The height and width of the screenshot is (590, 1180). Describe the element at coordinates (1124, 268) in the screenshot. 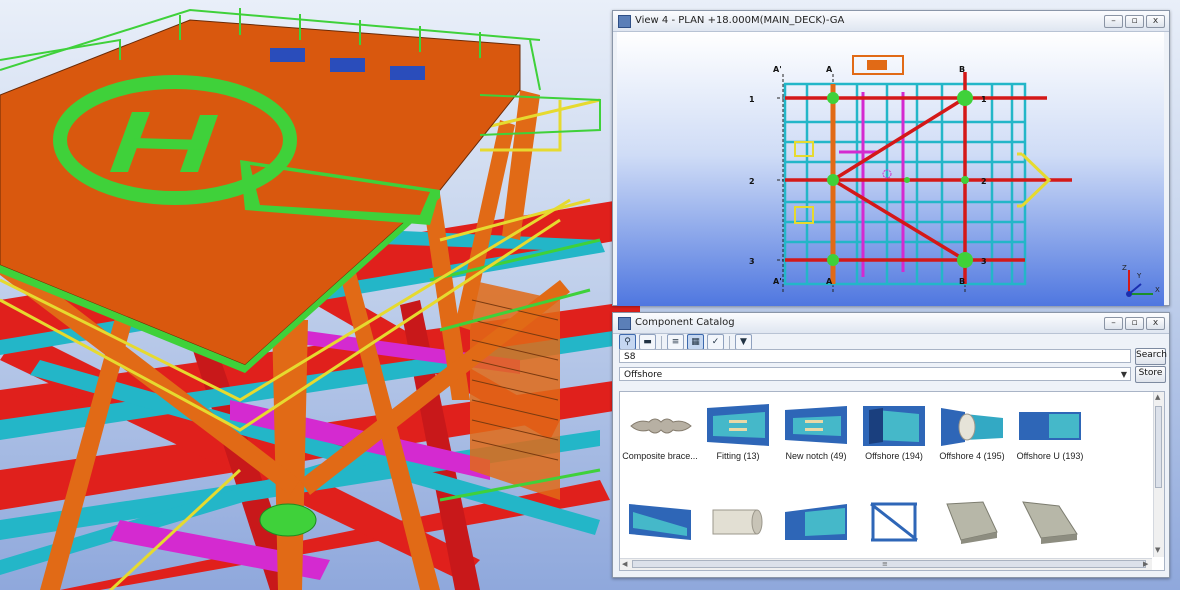

I see `axis-z-label: Z` at that location.